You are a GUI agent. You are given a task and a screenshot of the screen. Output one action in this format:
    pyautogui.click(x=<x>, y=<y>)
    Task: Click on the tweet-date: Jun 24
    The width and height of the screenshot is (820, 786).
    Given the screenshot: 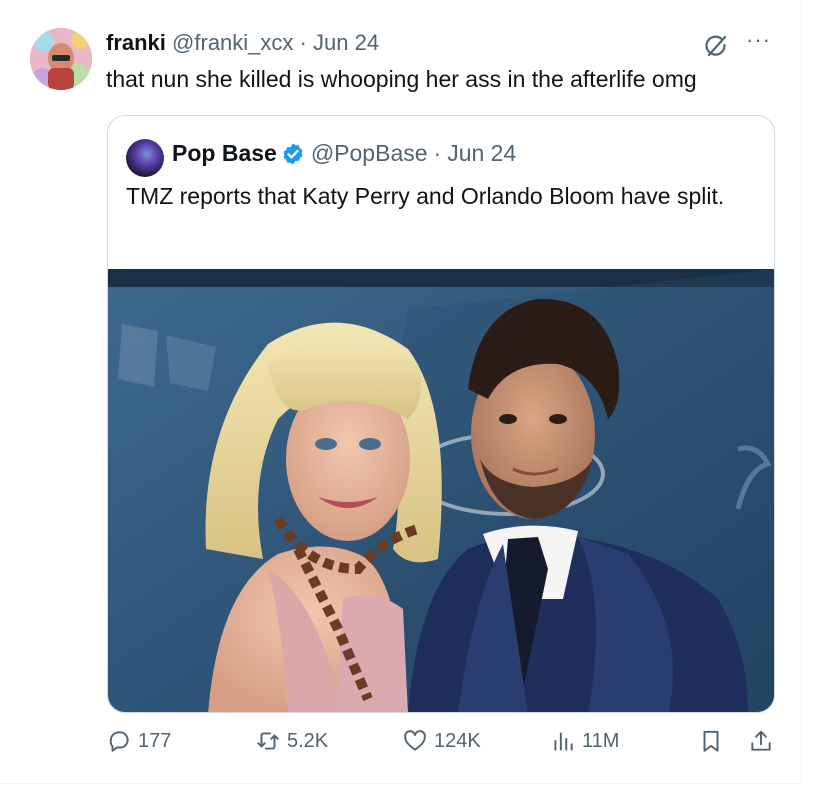 What is the action you would take?
    pyautogui.click(x=346, y=42)
    